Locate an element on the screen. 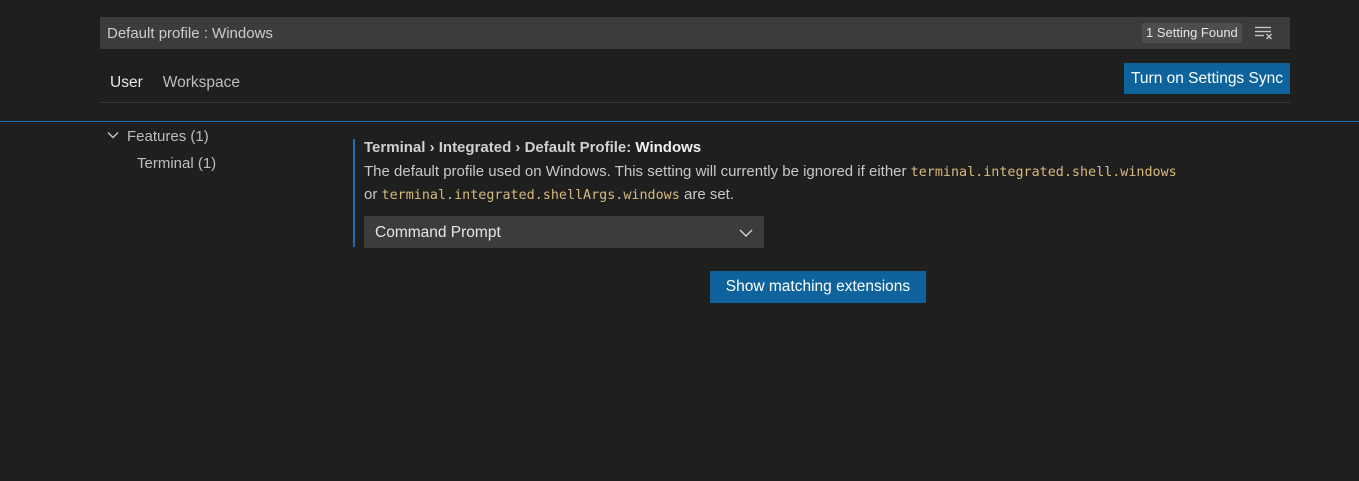  toc-item-features-label: Features (1) is located at coordinates (168, 136).